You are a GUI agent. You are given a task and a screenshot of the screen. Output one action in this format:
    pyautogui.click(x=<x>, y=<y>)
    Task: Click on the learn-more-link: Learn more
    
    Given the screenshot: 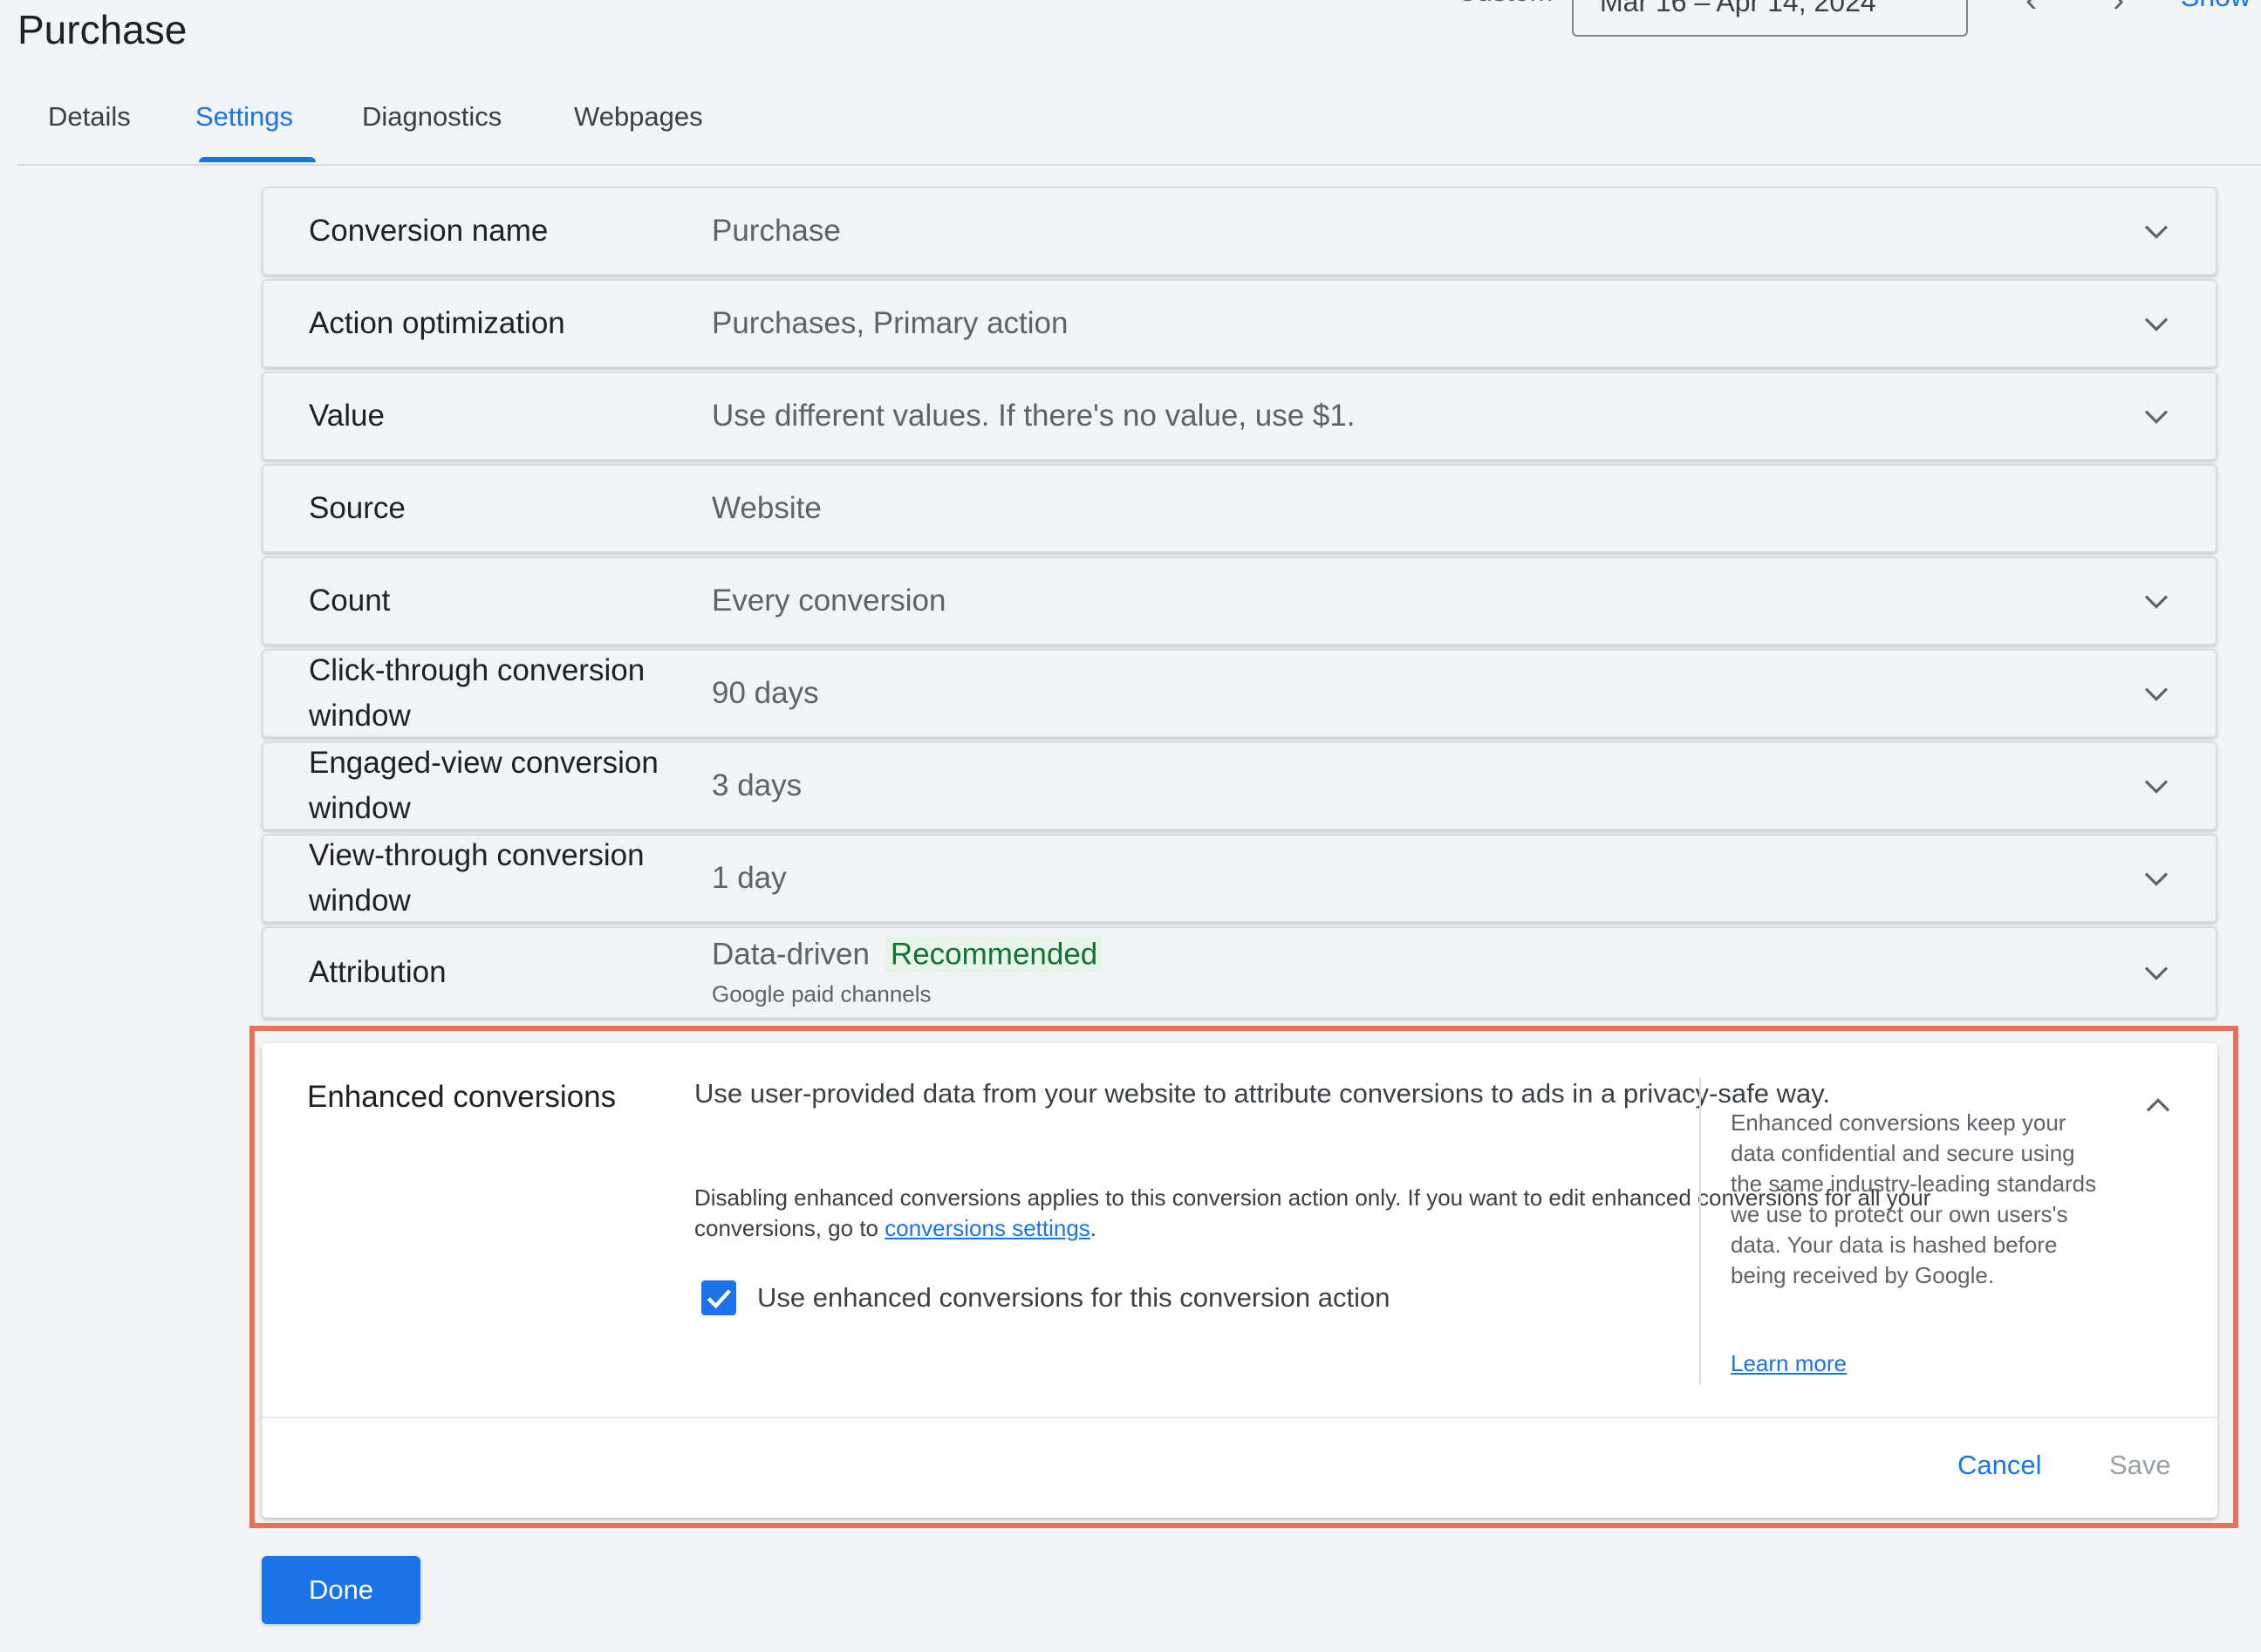 What is the action you would take?
    pyautogui.click(x=1789, y=1363)
    